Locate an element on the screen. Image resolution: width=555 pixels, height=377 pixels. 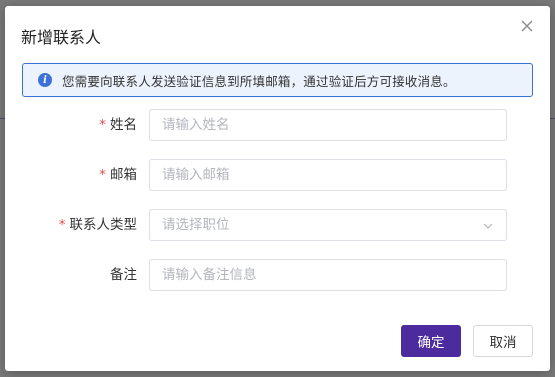
email-label: * 邮箱 is located at coordinates (118, 175).